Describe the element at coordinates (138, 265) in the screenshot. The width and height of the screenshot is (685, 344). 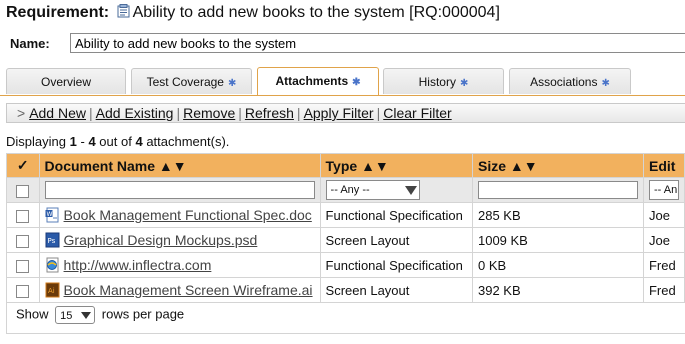
I see `document-link: http://www.inflectra.com` at that location.